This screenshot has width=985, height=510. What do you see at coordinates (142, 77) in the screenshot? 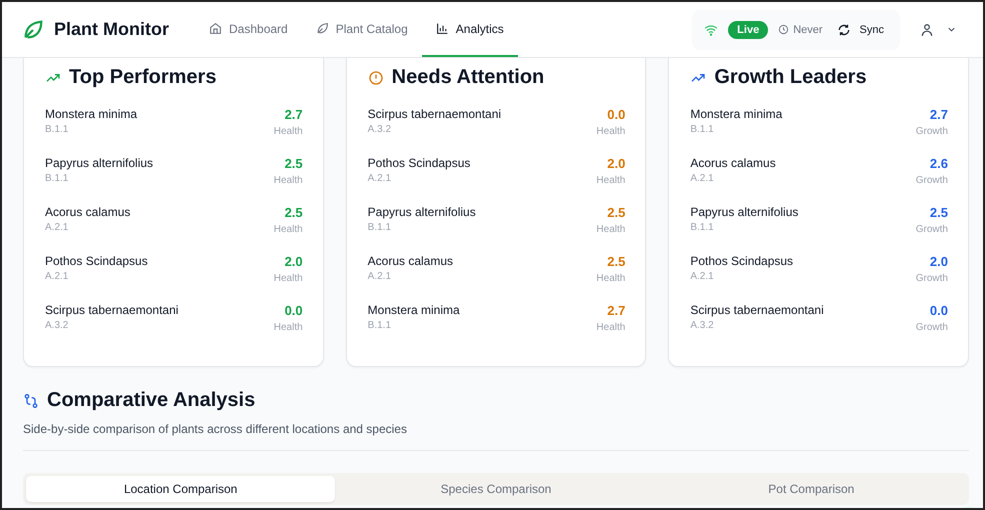
I see `card-title: Top Performers` at bounding box center [142, 77].